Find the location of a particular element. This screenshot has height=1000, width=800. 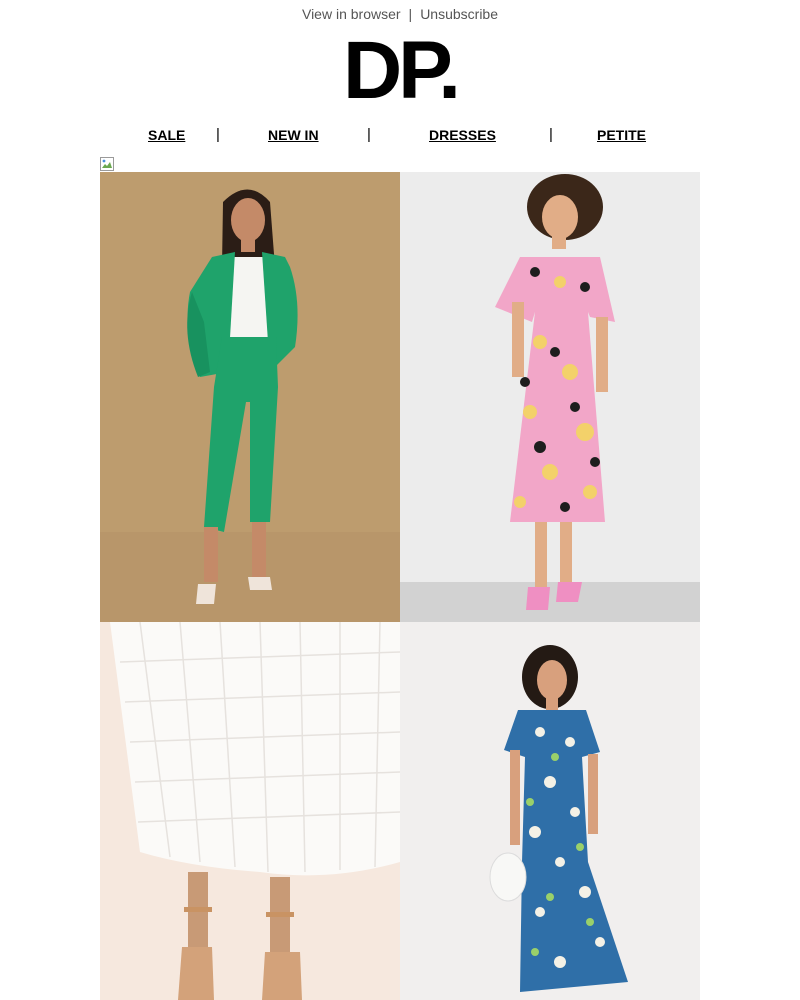

main-nav: SALE | NEW IN | DRESSES | PETITE is located at coordinates (400, 135).